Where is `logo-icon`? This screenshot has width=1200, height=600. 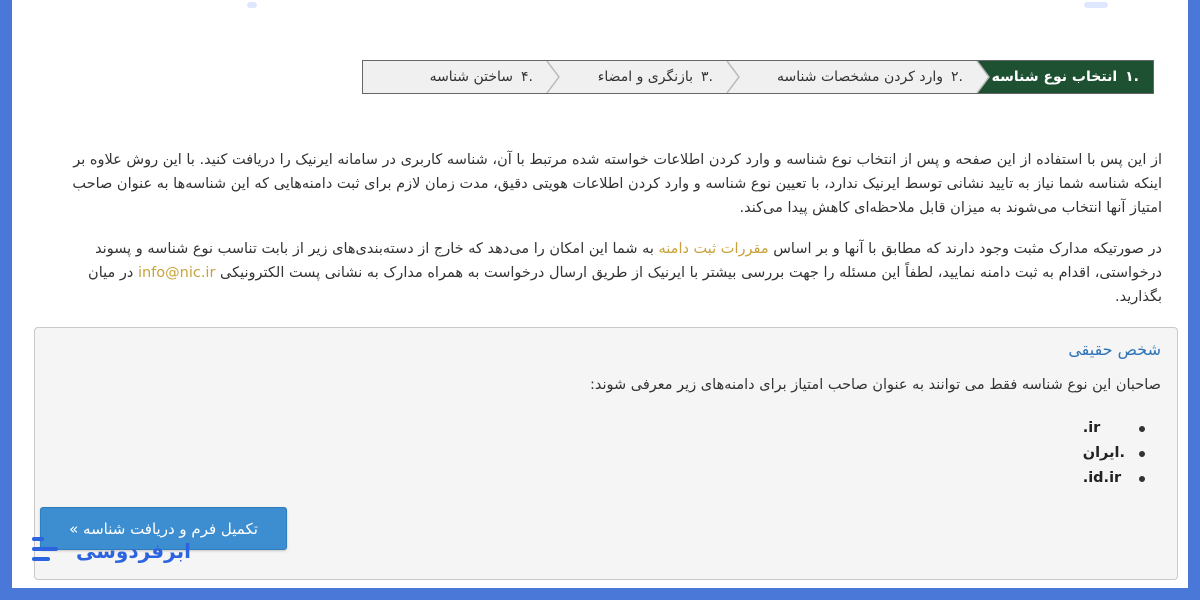
logo-icon is located at coordinates (45, 552).